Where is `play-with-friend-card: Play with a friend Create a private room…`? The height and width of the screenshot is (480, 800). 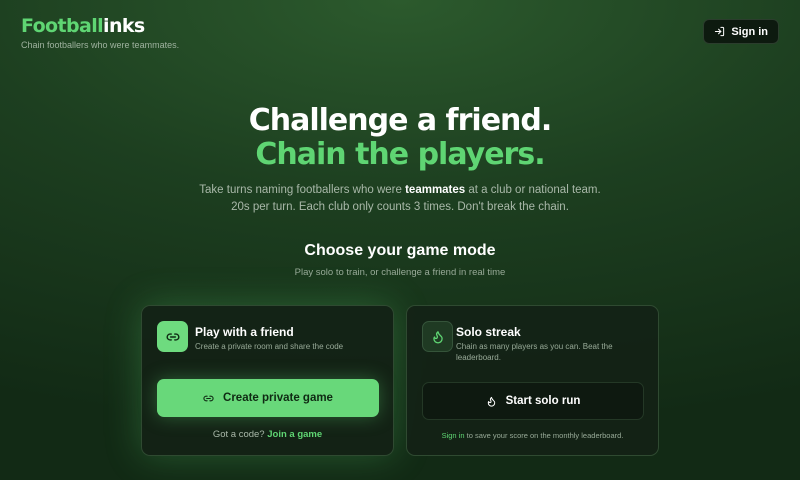
play-with-friend-card: Play with a friend Create a private room… is located at coordinates (267, 380).